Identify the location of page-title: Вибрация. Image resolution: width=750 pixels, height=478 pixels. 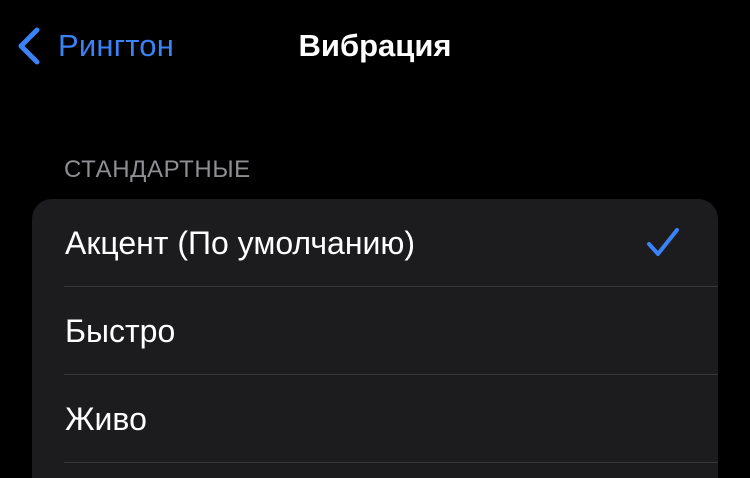
(375, 45).